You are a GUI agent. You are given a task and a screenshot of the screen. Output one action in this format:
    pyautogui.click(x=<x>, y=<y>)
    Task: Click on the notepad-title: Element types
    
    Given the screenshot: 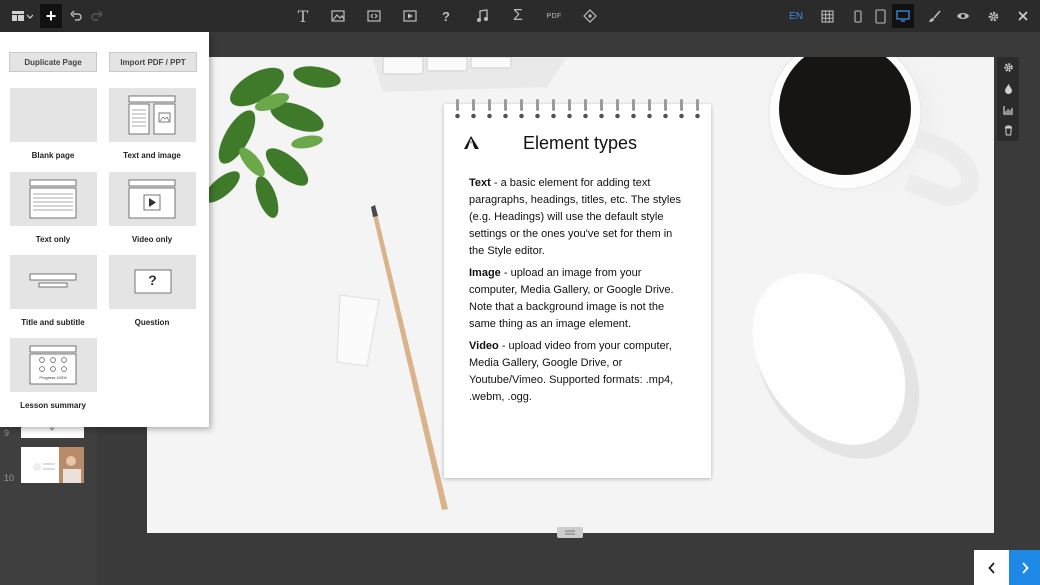 What is the action you would take?
    pyautogui.click(x=580, y=143)
    